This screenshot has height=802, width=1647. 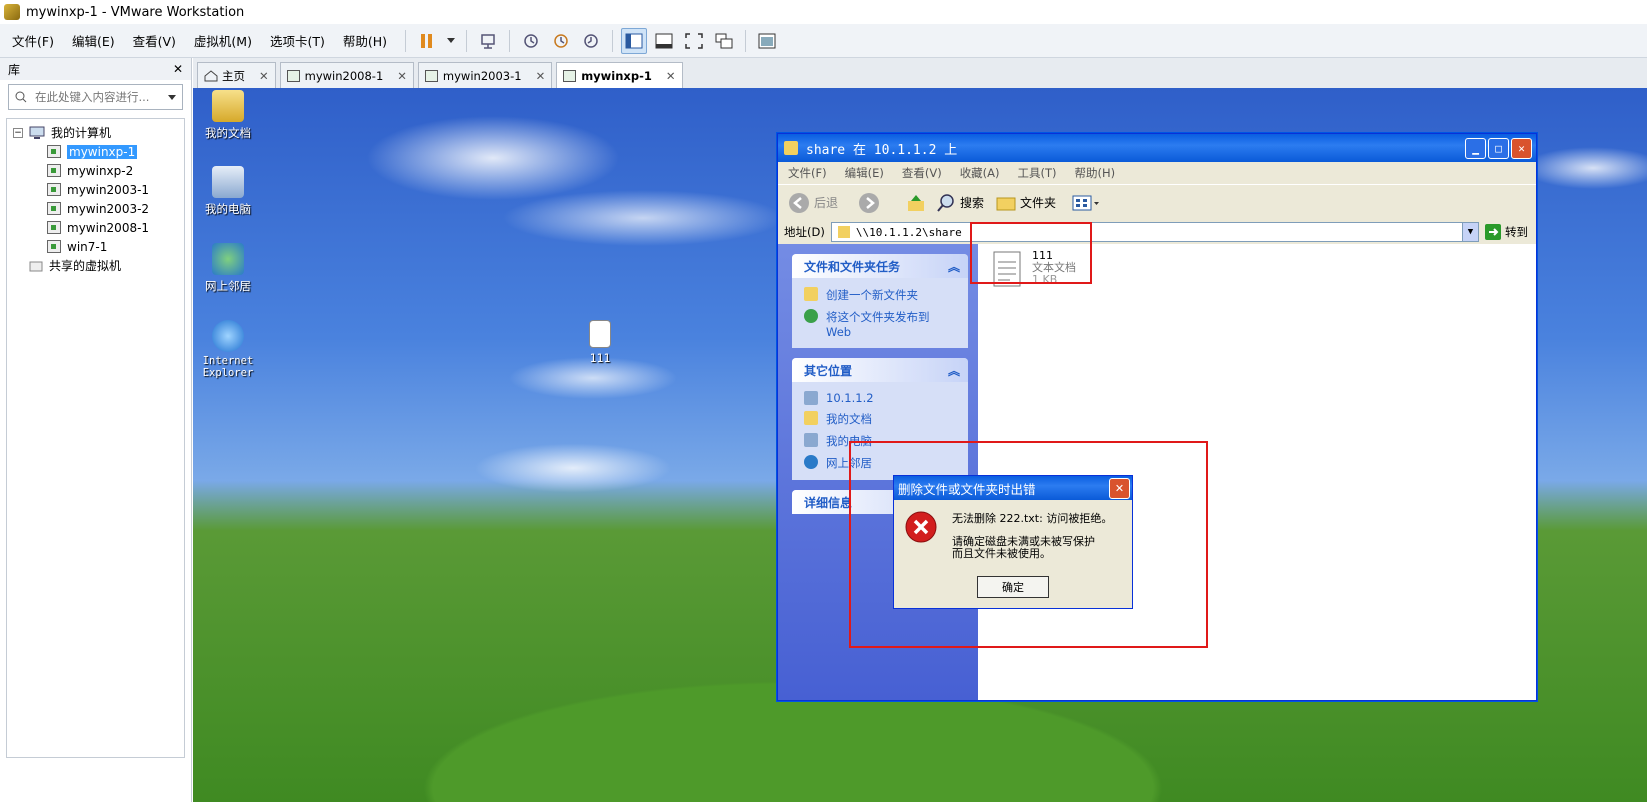 What do you see at coordinates (488, 41) in the screenshot?
I see `send-ctrl-alt-del-icon` at bounding box center [488, 41].